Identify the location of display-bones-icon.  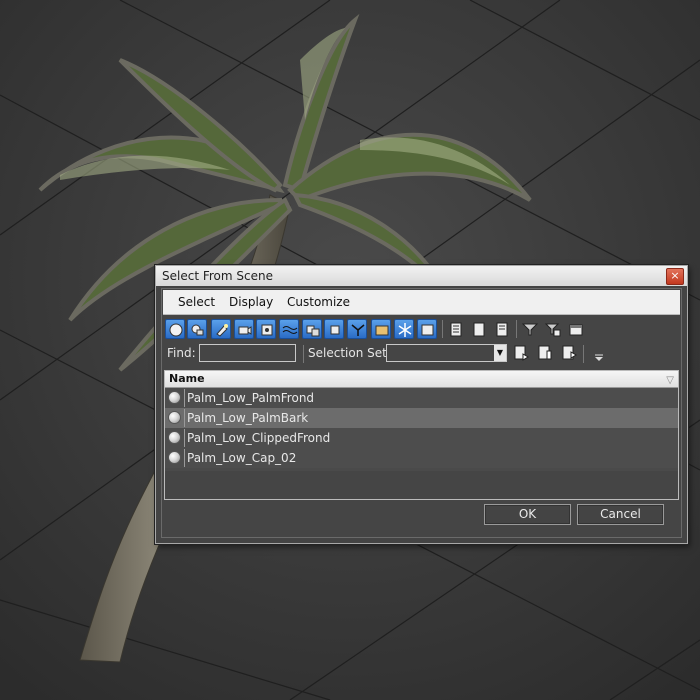
(357, 329).